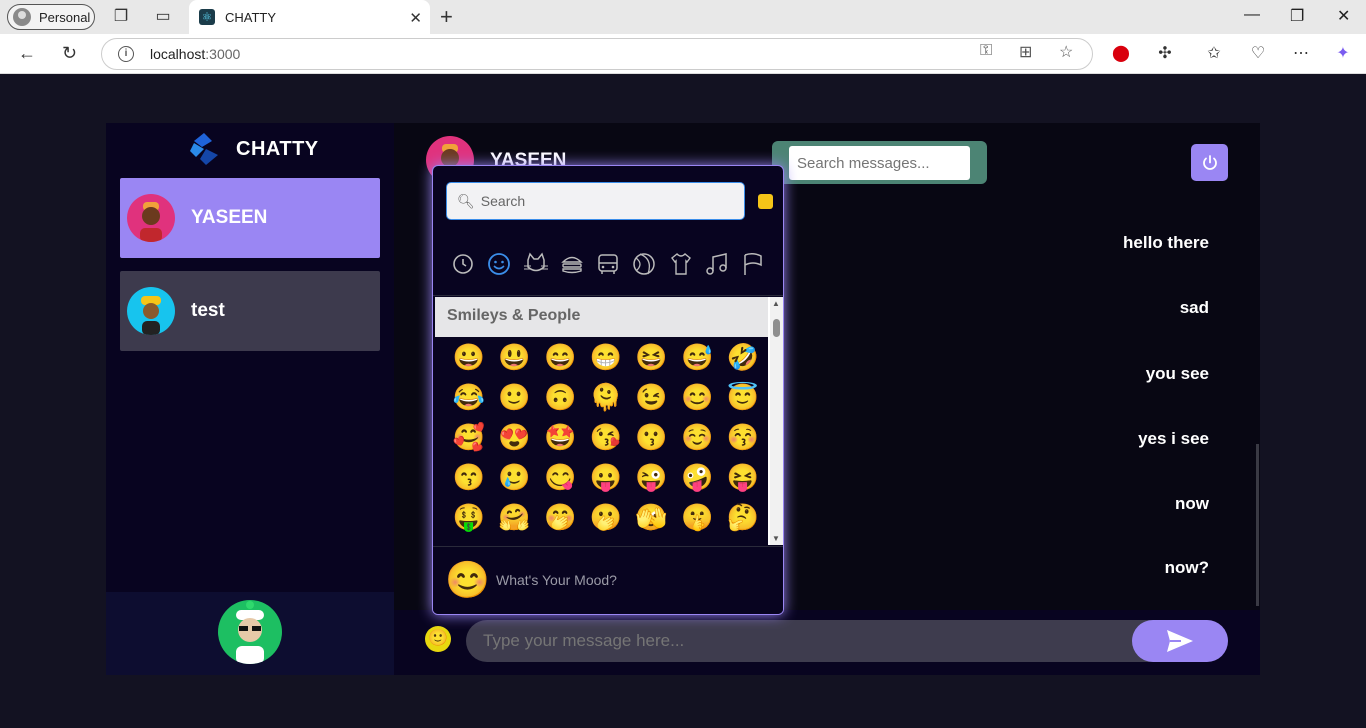 The image size is (1366, 728). I want to click on app-available-icon: ⊞, so click(1025, 52).